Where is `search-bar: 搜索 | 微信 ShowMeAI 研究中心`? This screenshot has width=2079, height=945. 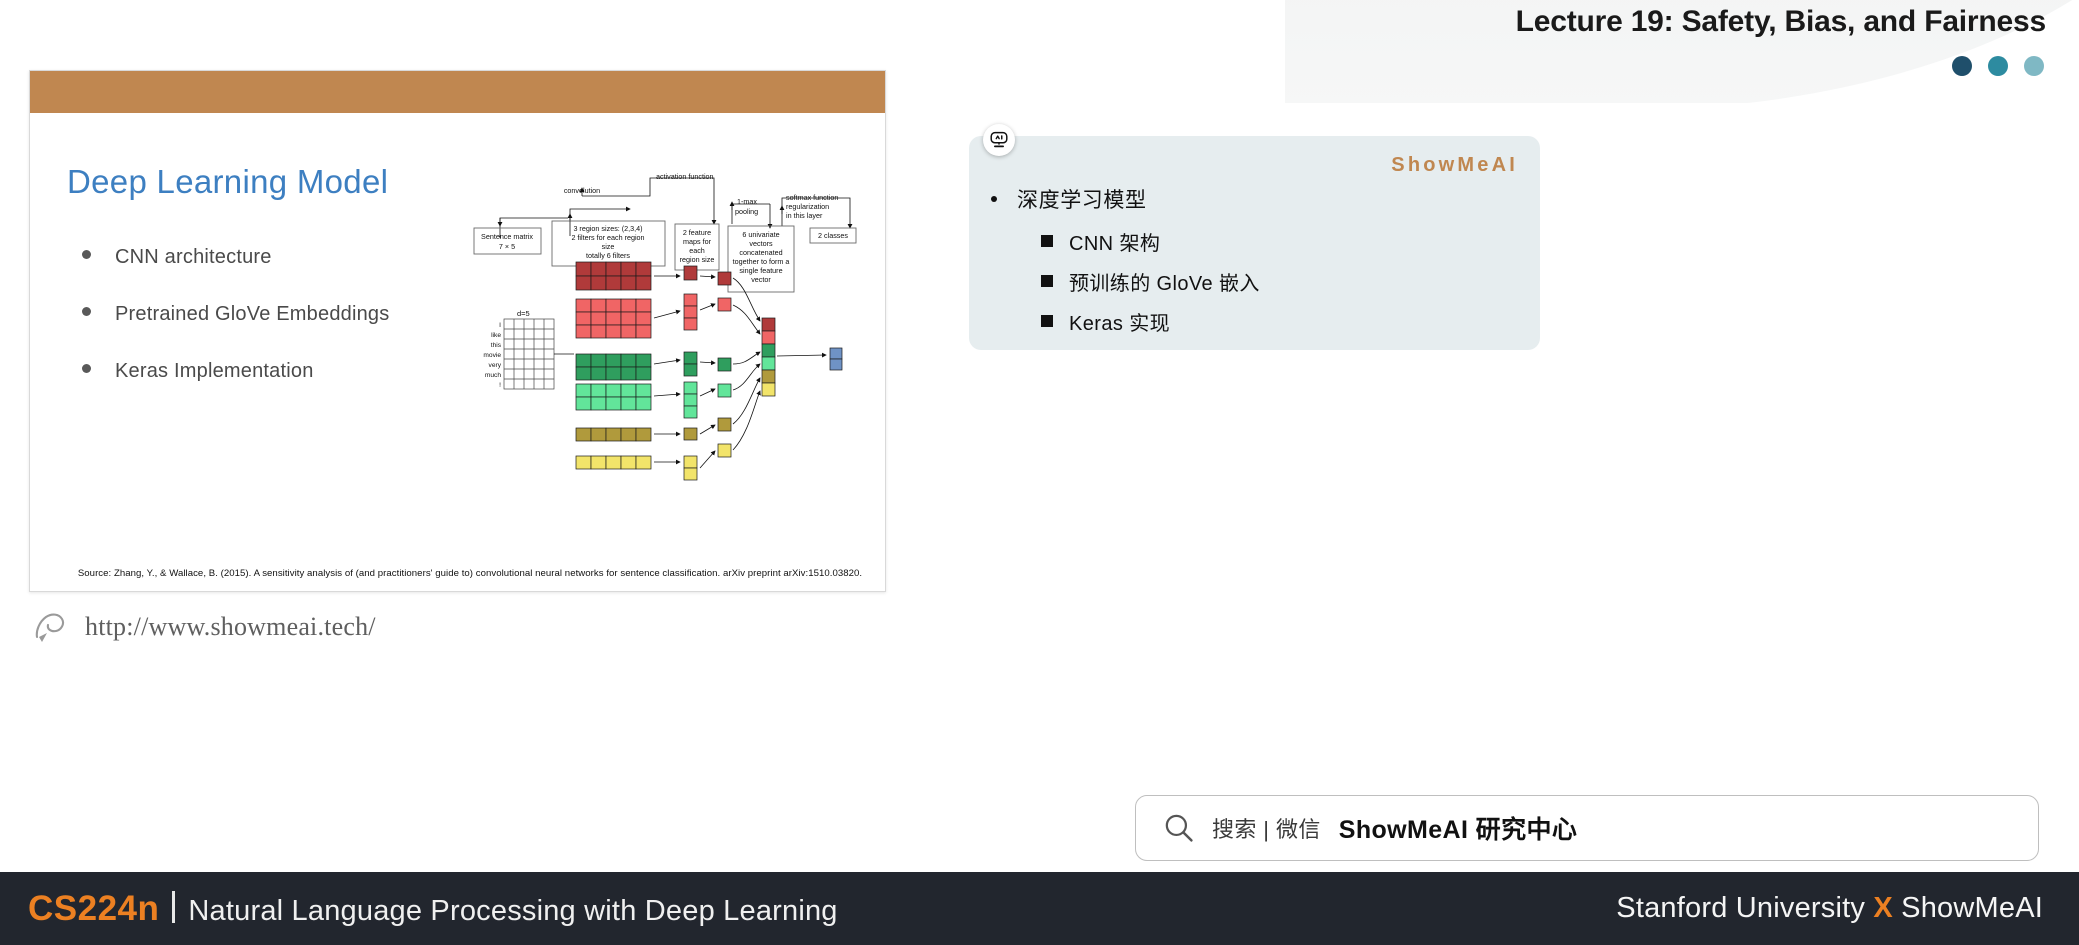 search-bar: 搜索 | 微信 ShowMeAI 研究中心 is located at coordinates (1587, 828).